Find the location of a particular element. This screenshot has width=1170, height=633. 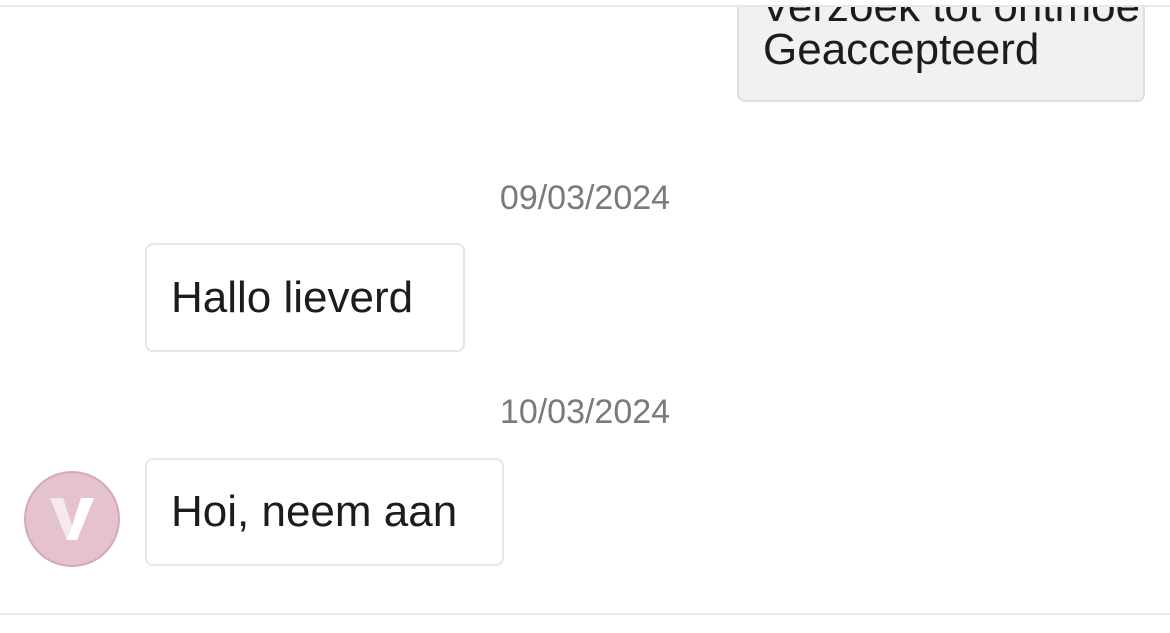

incoming-message-text: Hallo lieverd is located at coordinates (292, 297).